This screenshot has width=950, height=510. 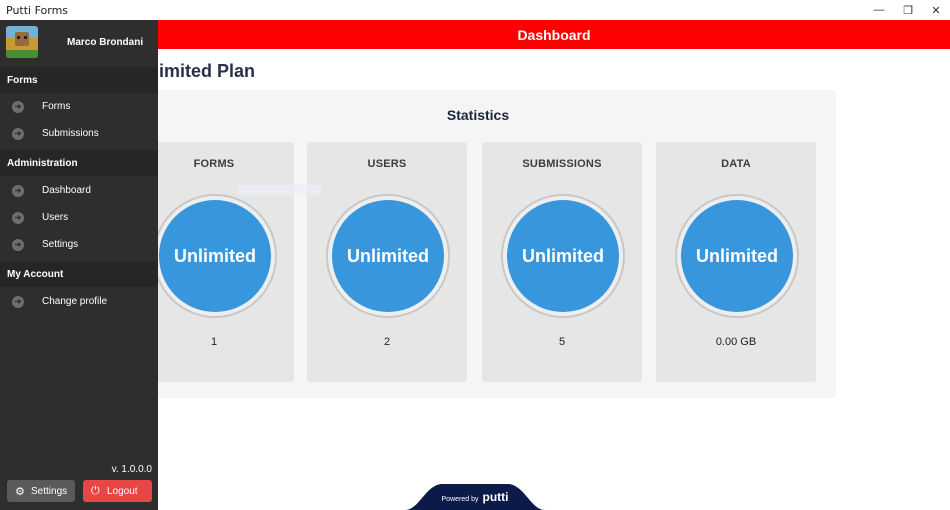 What do you see at coordinates (37, 10) in the screenshot?
I see `window-title: Putti Forms` at bounding box center [37, 10].